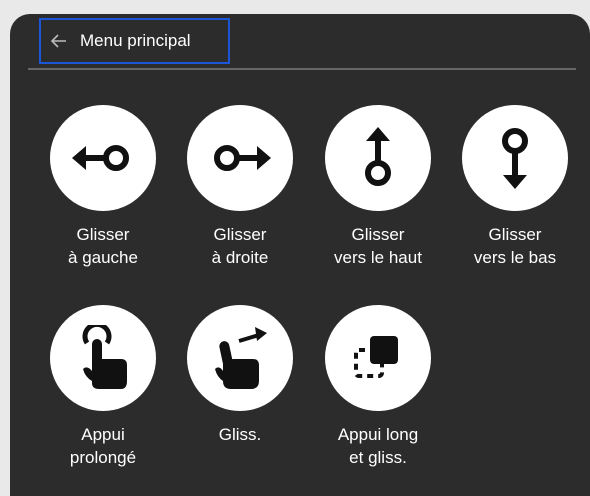 The width and height of the screenshot is (590, 496). Describe the element at coordinates (58, 41) in the screenshot. I see `arrow-left-icon` at that location.